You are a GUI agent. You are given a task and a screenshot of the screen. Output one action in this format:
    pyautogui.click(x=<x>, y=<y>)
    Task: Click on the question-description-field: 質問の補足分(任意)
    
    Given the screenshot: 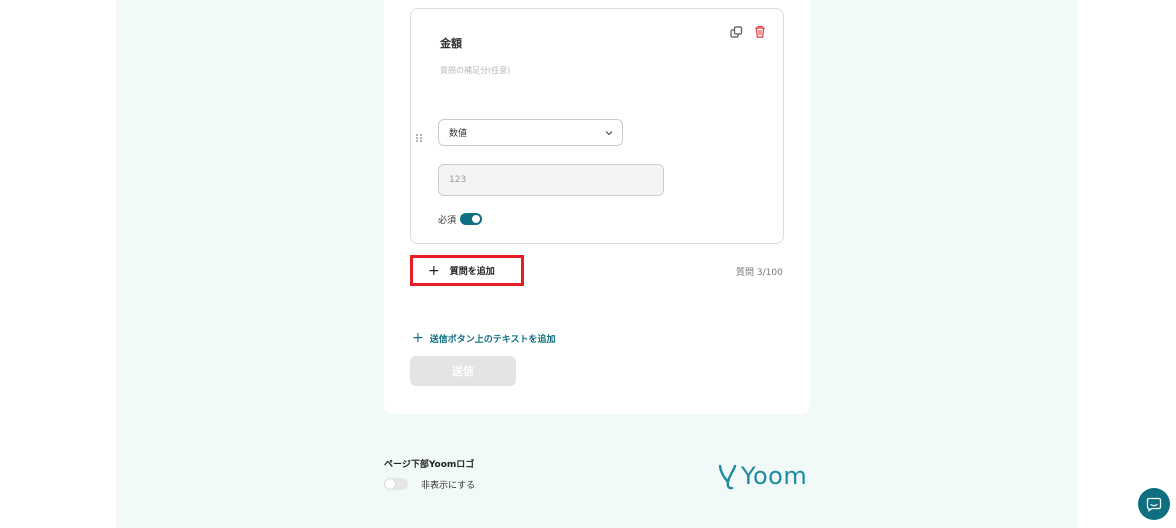 What is the action you would take?
    pyautogui.click(x=475, y=70)
    